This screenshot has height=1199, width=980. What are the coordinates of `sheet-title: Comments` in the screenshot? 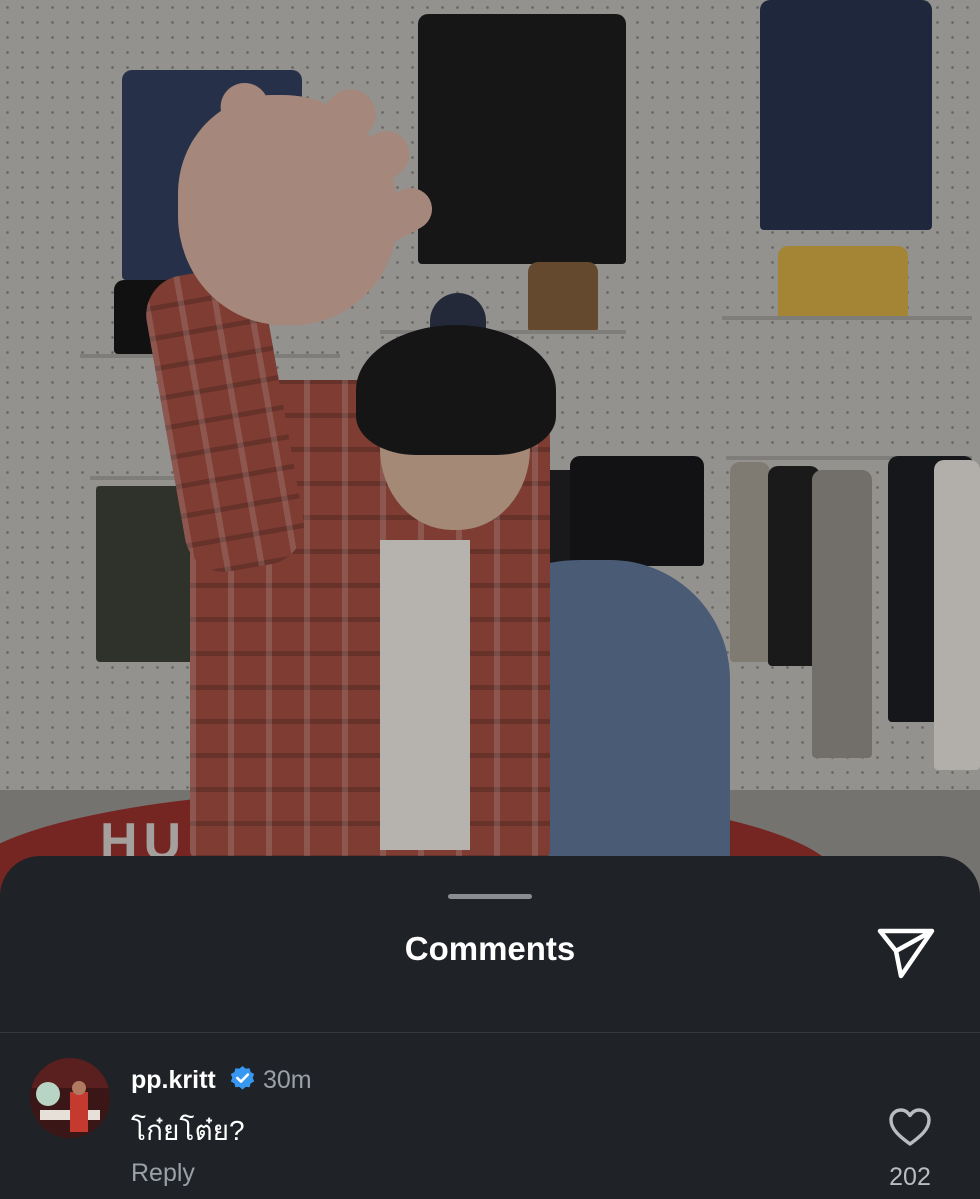 It's located at (490, 948).